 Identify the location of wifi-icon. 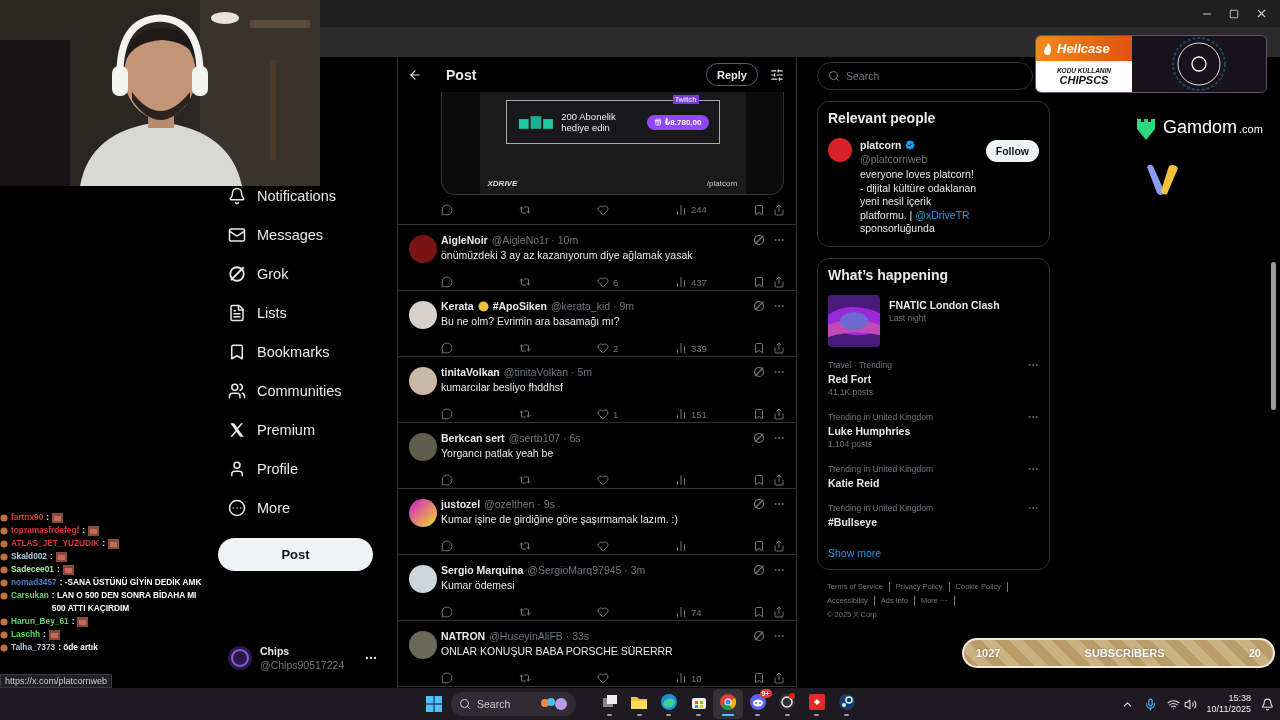
(1173, 704).